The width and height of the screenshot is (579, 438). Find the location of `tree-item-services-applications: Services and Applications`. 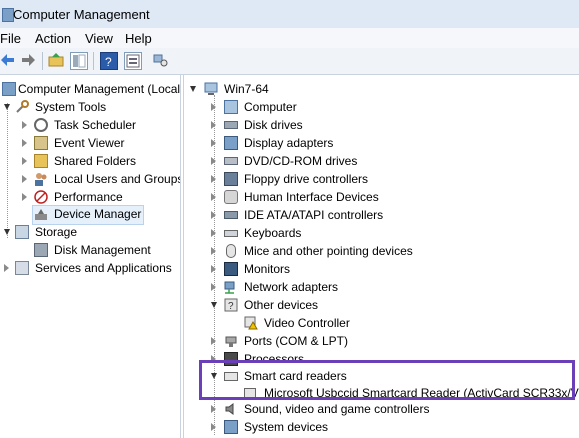

tree-item-services-applications: Services and Applications is located at coordinates (90, 268).